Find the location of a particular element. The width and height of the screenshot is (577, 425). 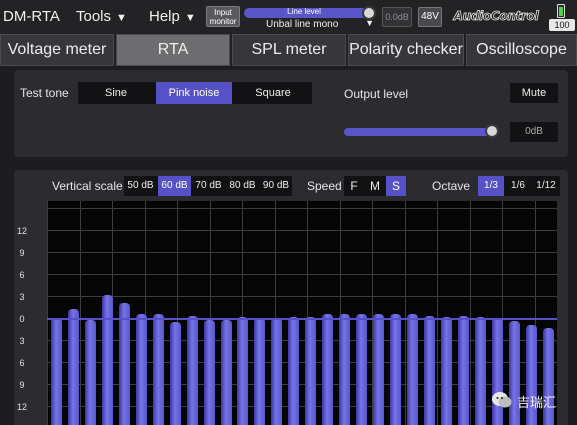

output-level-slider-knob is located at coordinates (492, 131).